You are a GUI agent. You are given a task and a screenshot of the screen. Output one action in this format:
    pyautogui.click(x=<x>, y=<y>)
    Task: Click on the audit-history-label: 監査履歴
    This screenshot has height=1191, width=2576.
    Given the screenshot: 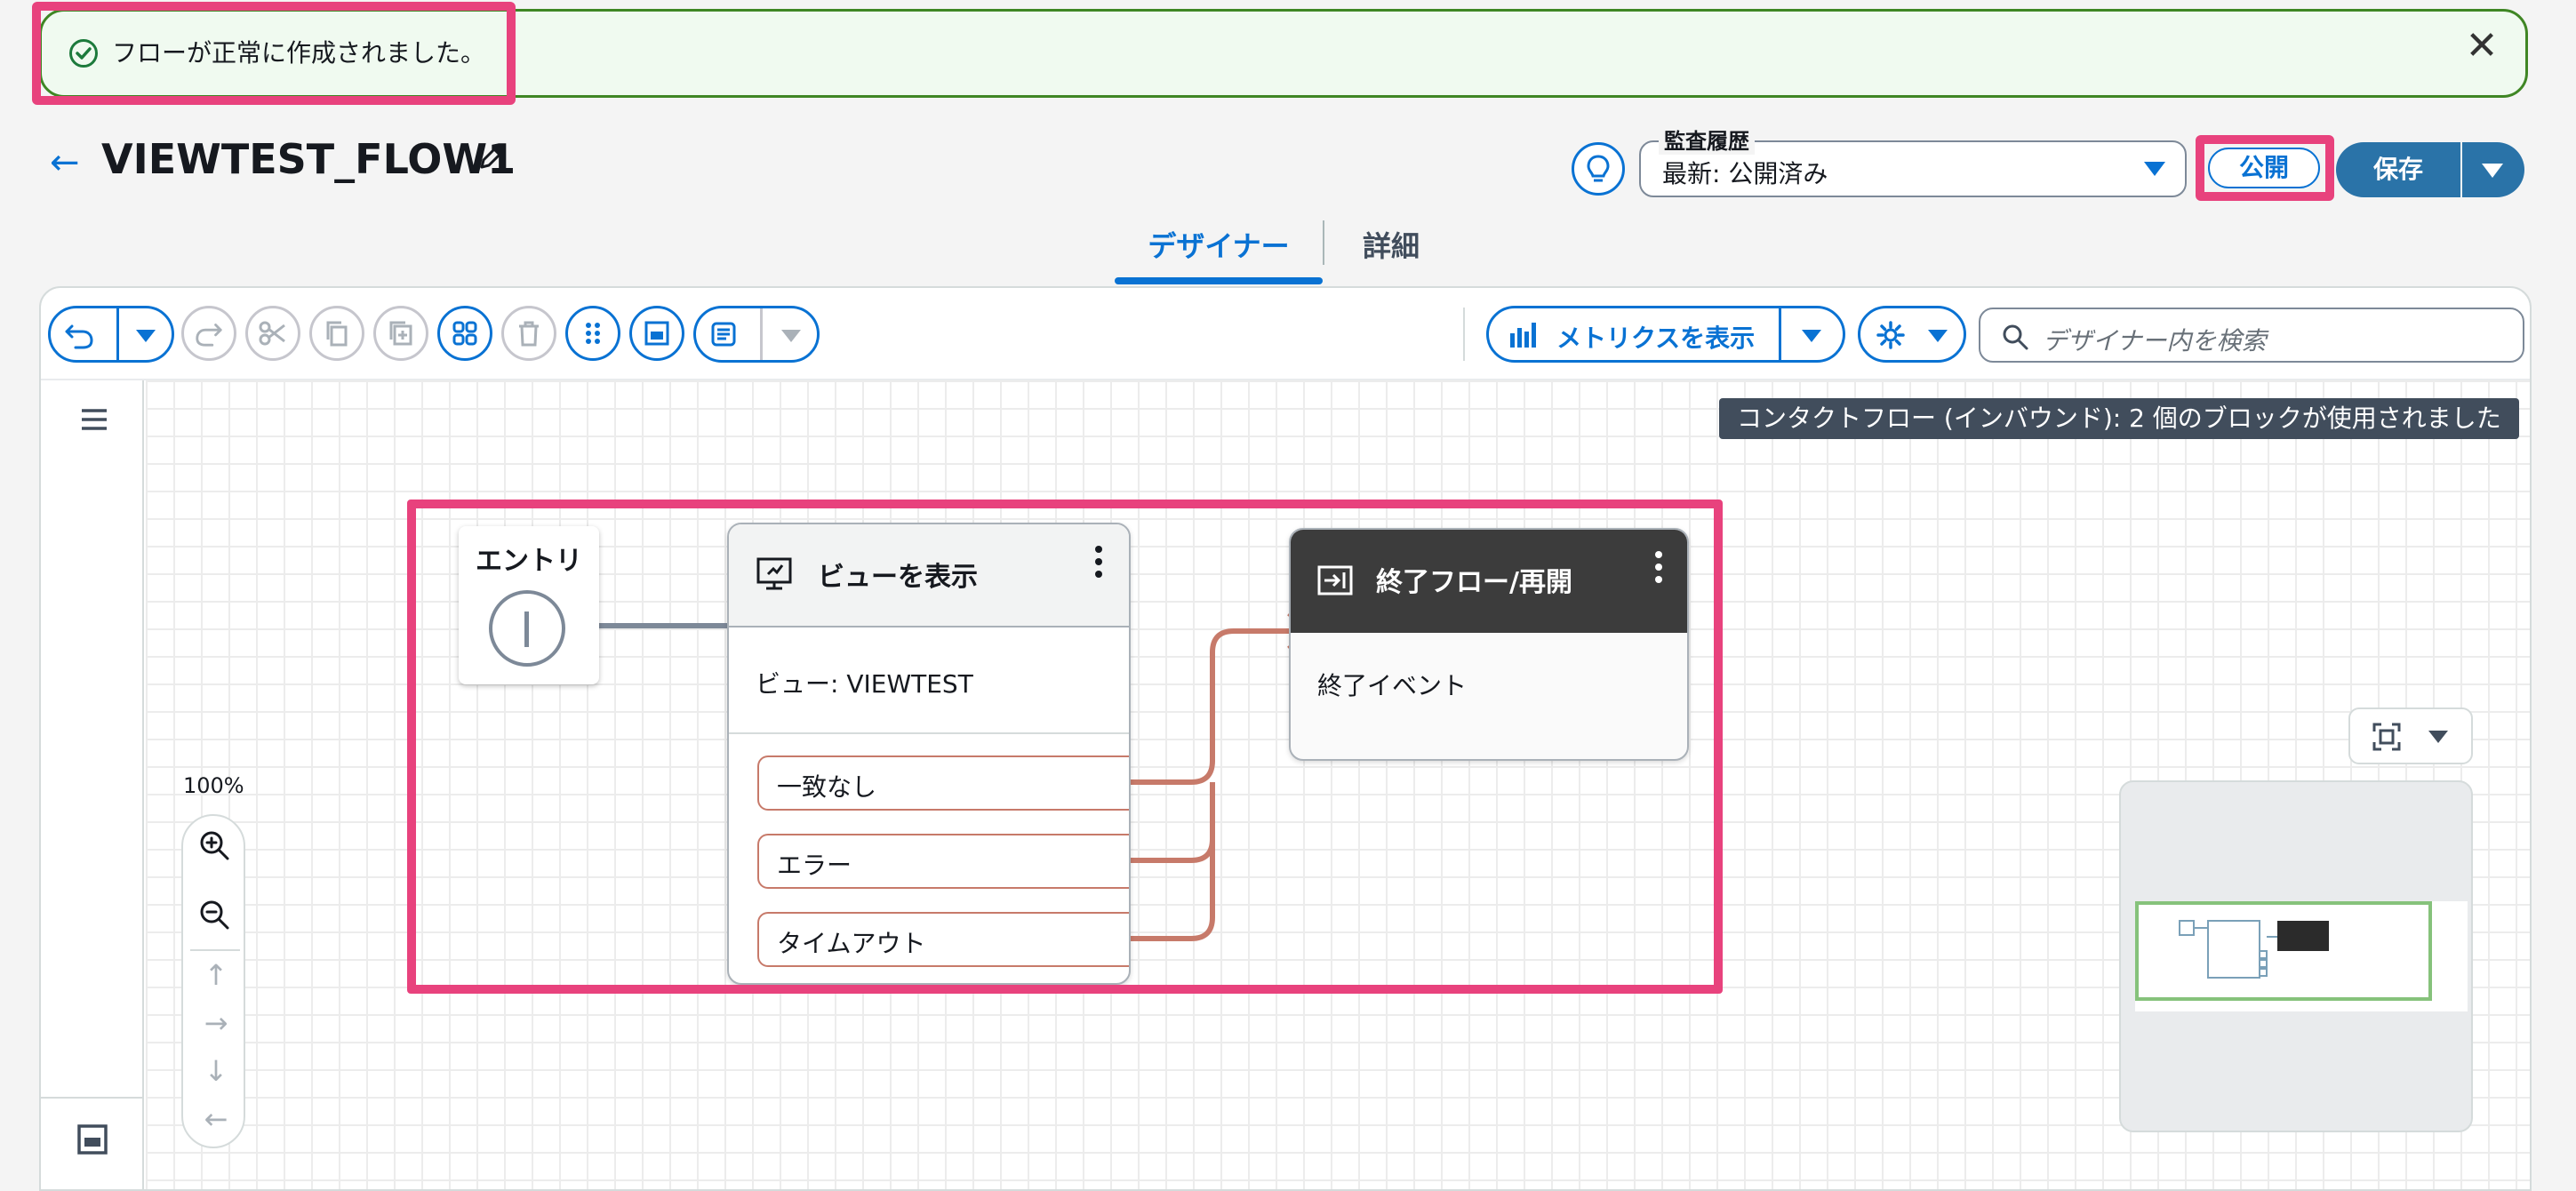 What is the action you would take?
    pyautogui.click(x=1707, y=139)
    